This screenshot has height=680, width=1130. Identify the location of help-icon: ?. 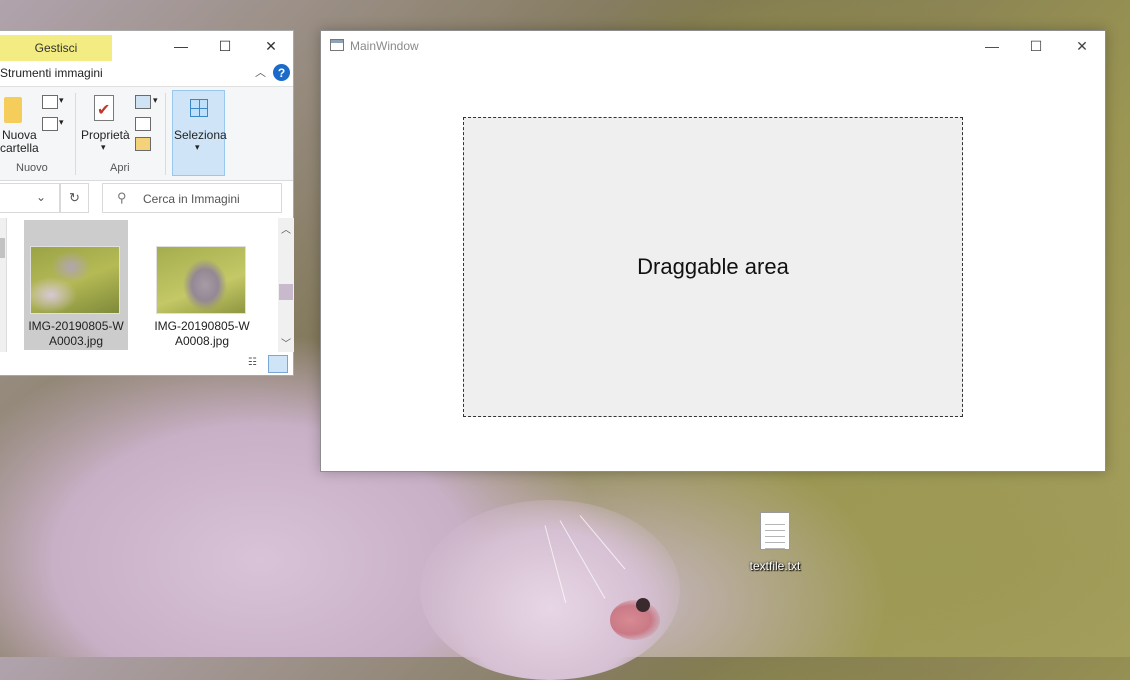
(281, 72).